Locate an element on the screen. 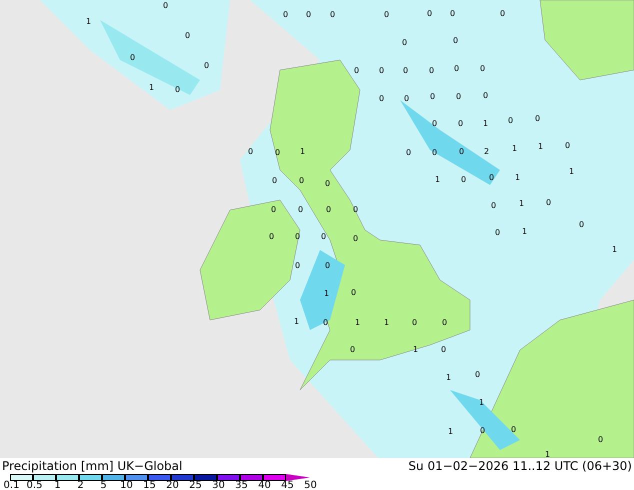  legend-label: 40 is located at coordinates (264, 485).